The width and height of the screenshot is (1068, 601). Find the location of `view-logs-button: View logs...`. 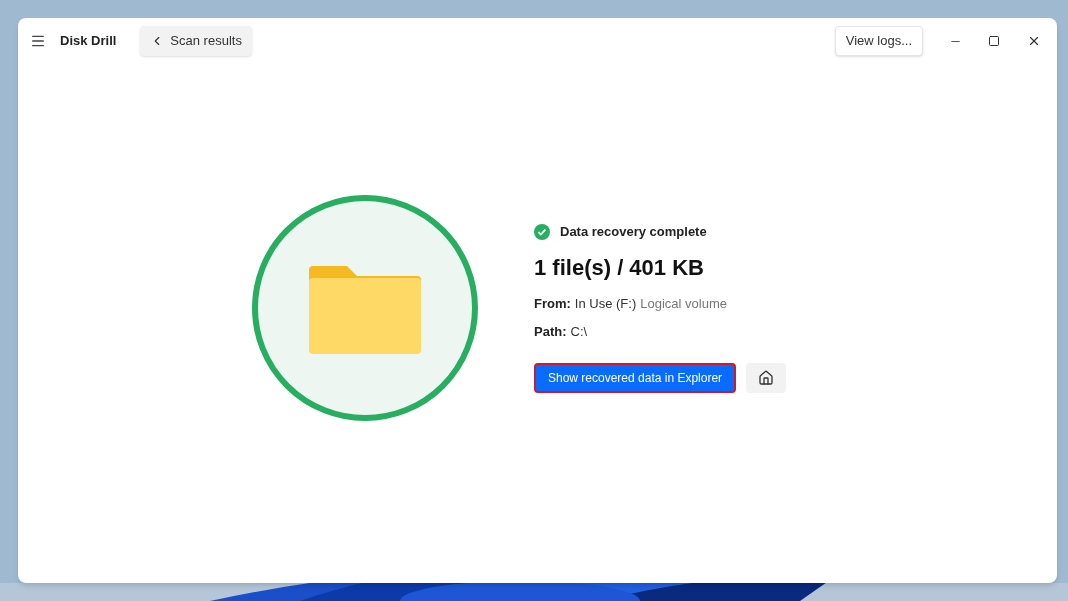

view-logs-button: View logs... is located at coordinates (878, 41).